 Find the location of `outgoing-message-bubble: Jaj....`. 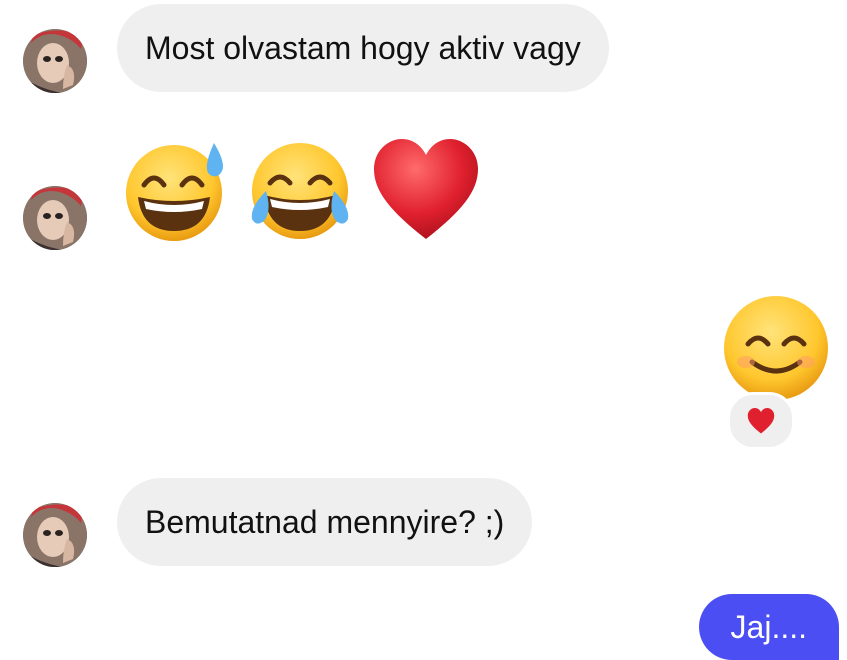

outgoing-message-bubble: Jaj.... is located at coordinates (768, 627).